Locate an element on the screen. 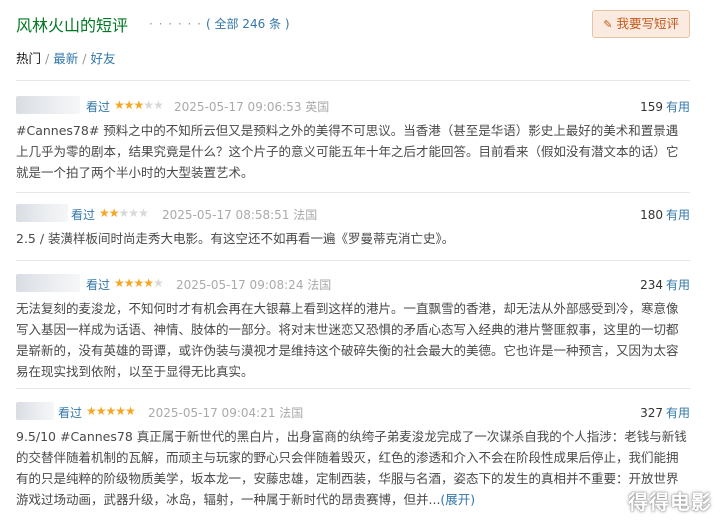 This screenshot has width=720, height=523. sort-tabs: 热门 / 最新 / 好友 is located at coordinates (65, 57).